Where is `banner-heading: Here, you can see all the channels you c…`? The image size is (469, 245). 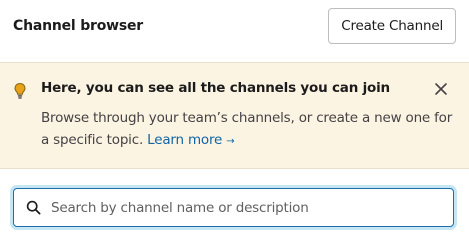
banner-heading: Here, you can see all the channels you c… is located at coordinates (215, 88).